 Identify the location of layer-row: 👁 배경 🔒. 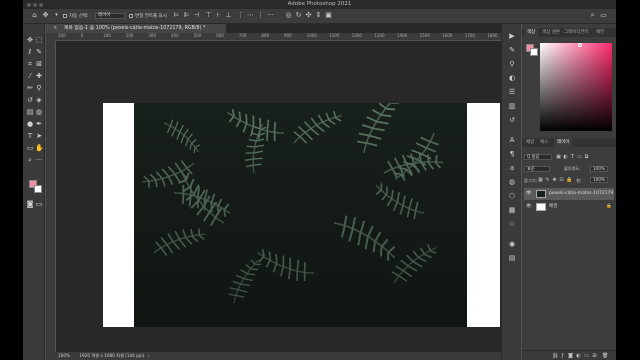
(569, 207).